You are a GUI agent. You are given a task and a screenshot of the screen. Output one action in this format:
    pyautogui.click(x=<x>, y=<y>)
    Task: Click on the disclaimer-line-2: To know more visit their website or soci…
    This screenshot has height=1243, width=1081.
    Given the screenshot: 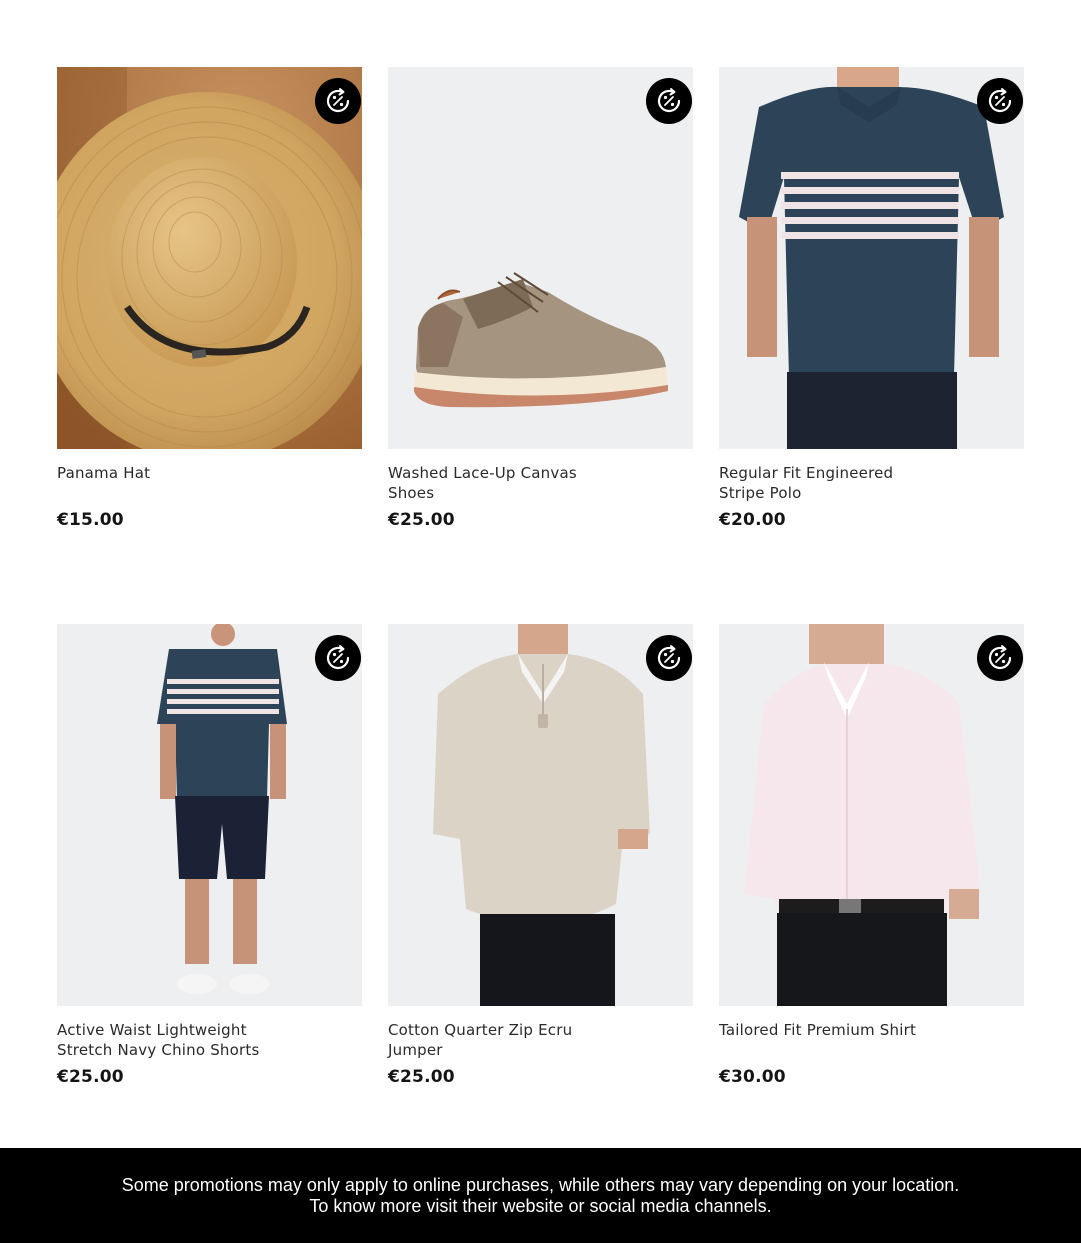 What is the action you would take?
    pyautogui.click(x=540, y=1206)
    